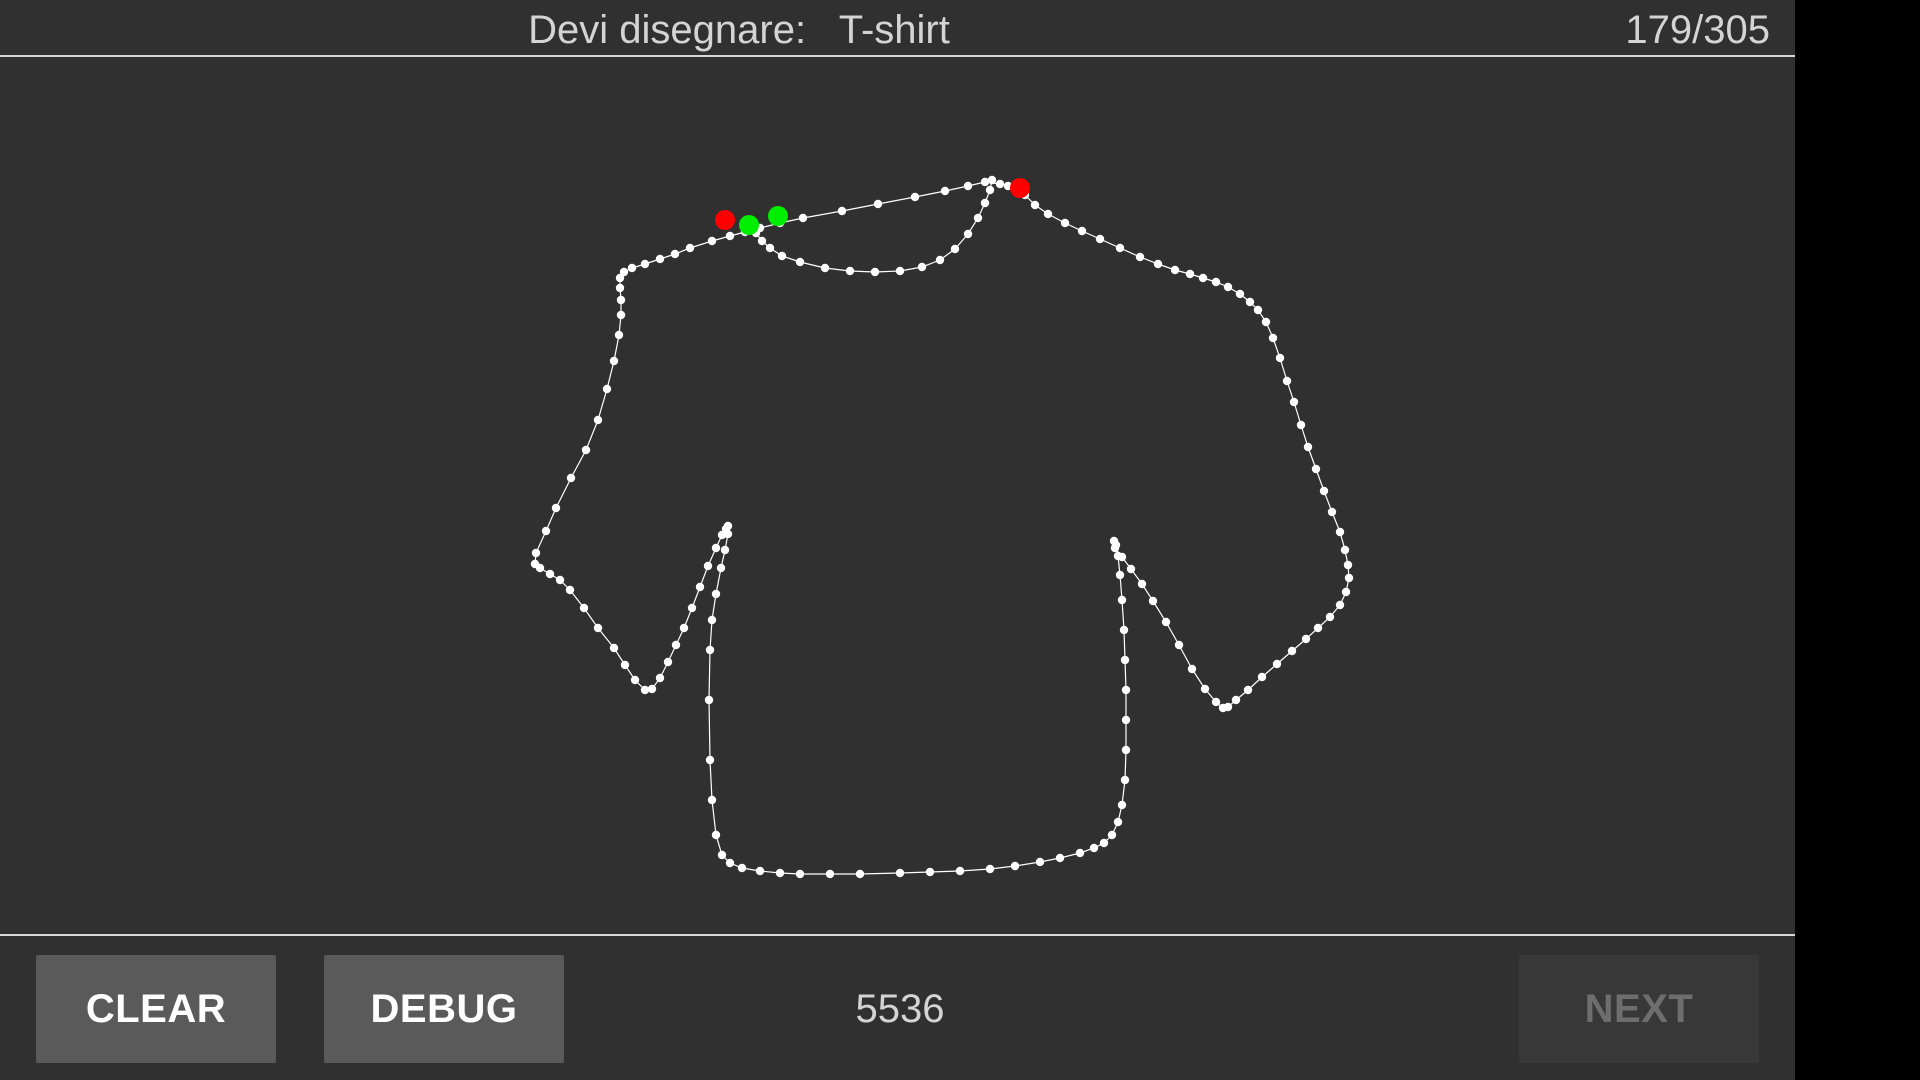 The height and width of the screenshot is (1080, 1920). I want to click on prompt-label: Devi disegnare:, so click(667, 30).